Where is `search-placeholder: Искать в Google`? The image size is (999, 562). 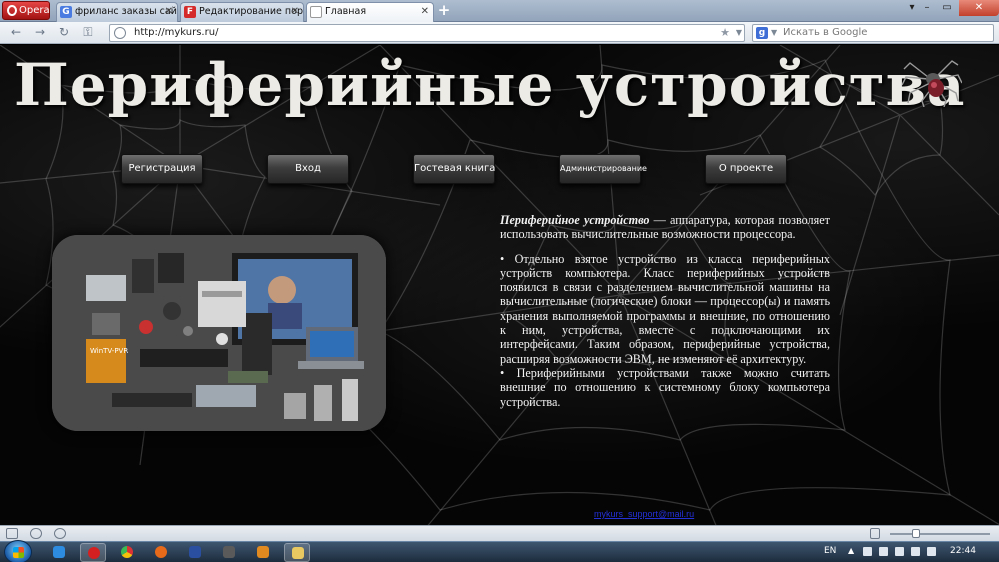
search-placeholder: Искать в Google is located at coordinates (825, 32).